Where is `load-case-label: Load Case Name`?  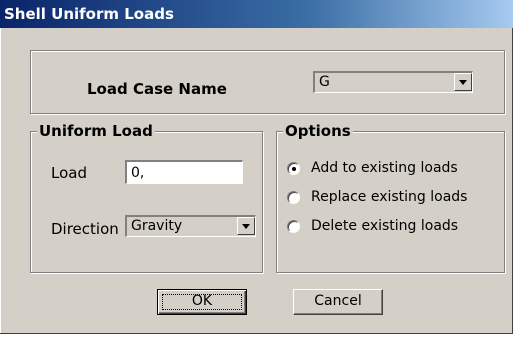
load-case-label: Load Case Name is located at coordinates (157, 89).